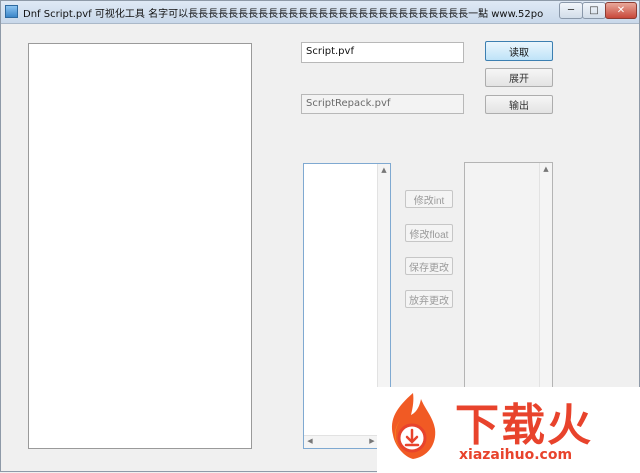 The height and width of the screenshot is (473, 640). Describe the element at coordinates (384, 170) in the screenshot. I see `scroll-up-icon: ▲` at that location.